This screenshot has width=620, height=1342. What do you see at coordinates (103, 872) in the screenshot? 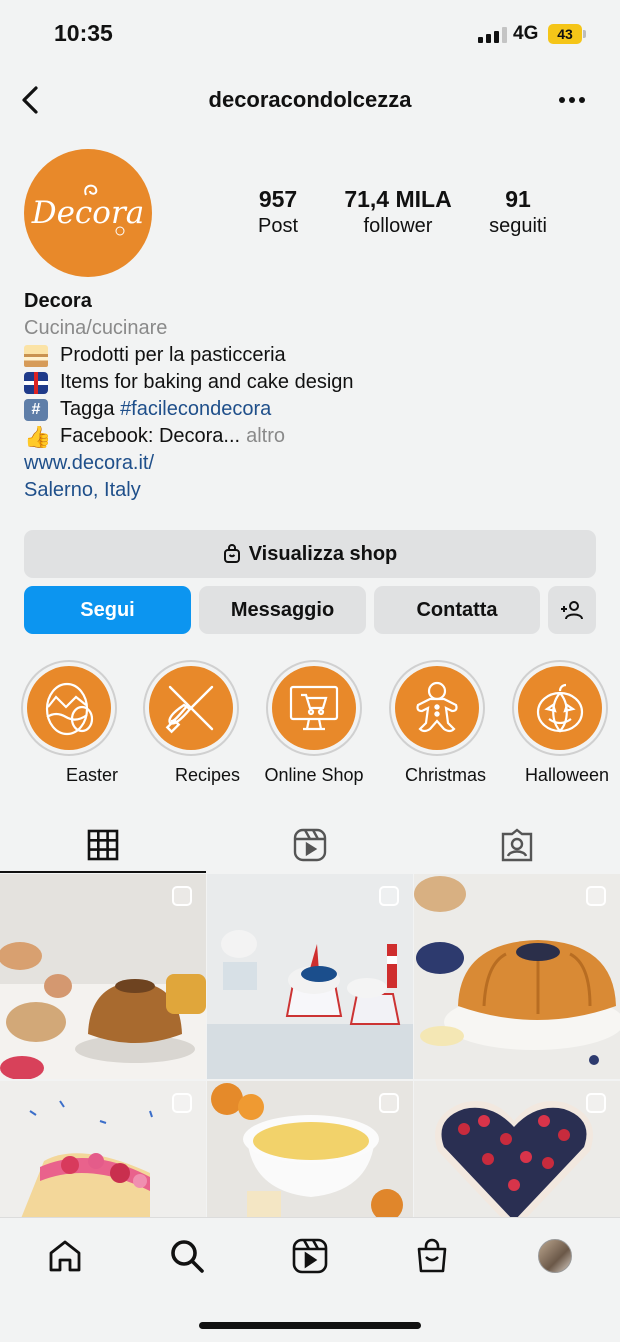
I see `tab-active-indicator` at bounding box center [103, 872].